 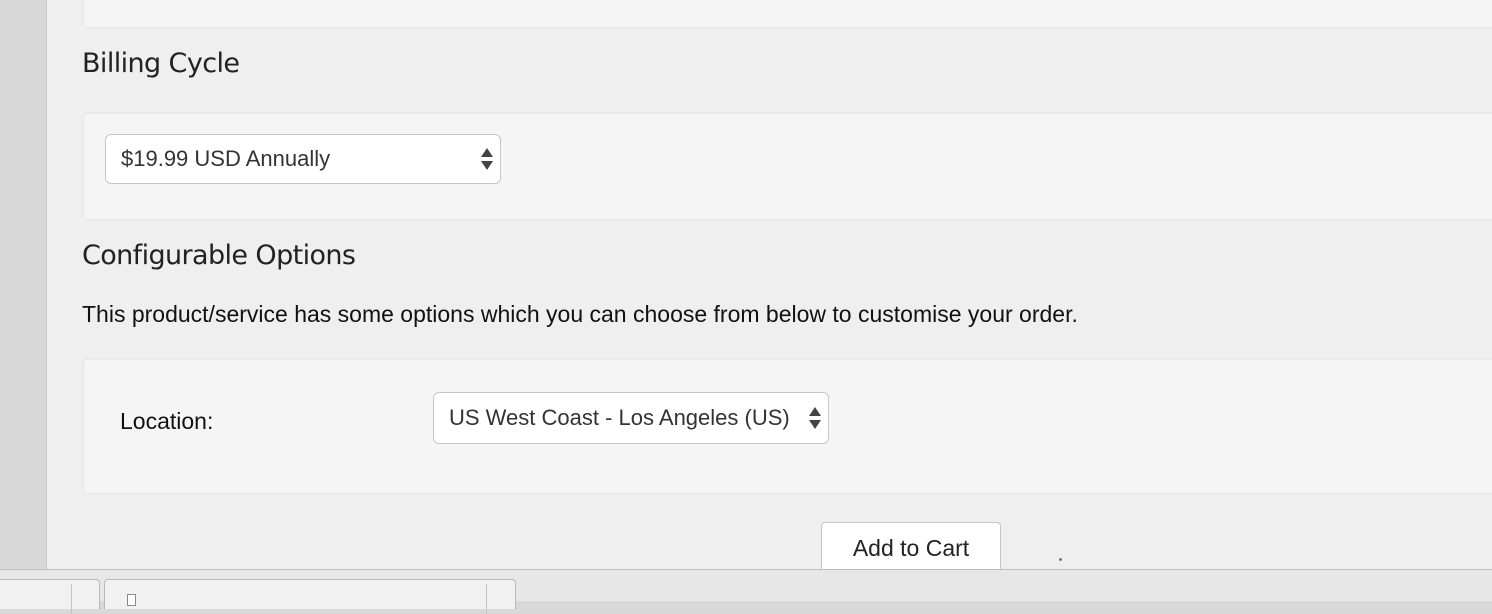 I want to click on add-to-cart-button: Add to Cart, so click(x=911, y=546).